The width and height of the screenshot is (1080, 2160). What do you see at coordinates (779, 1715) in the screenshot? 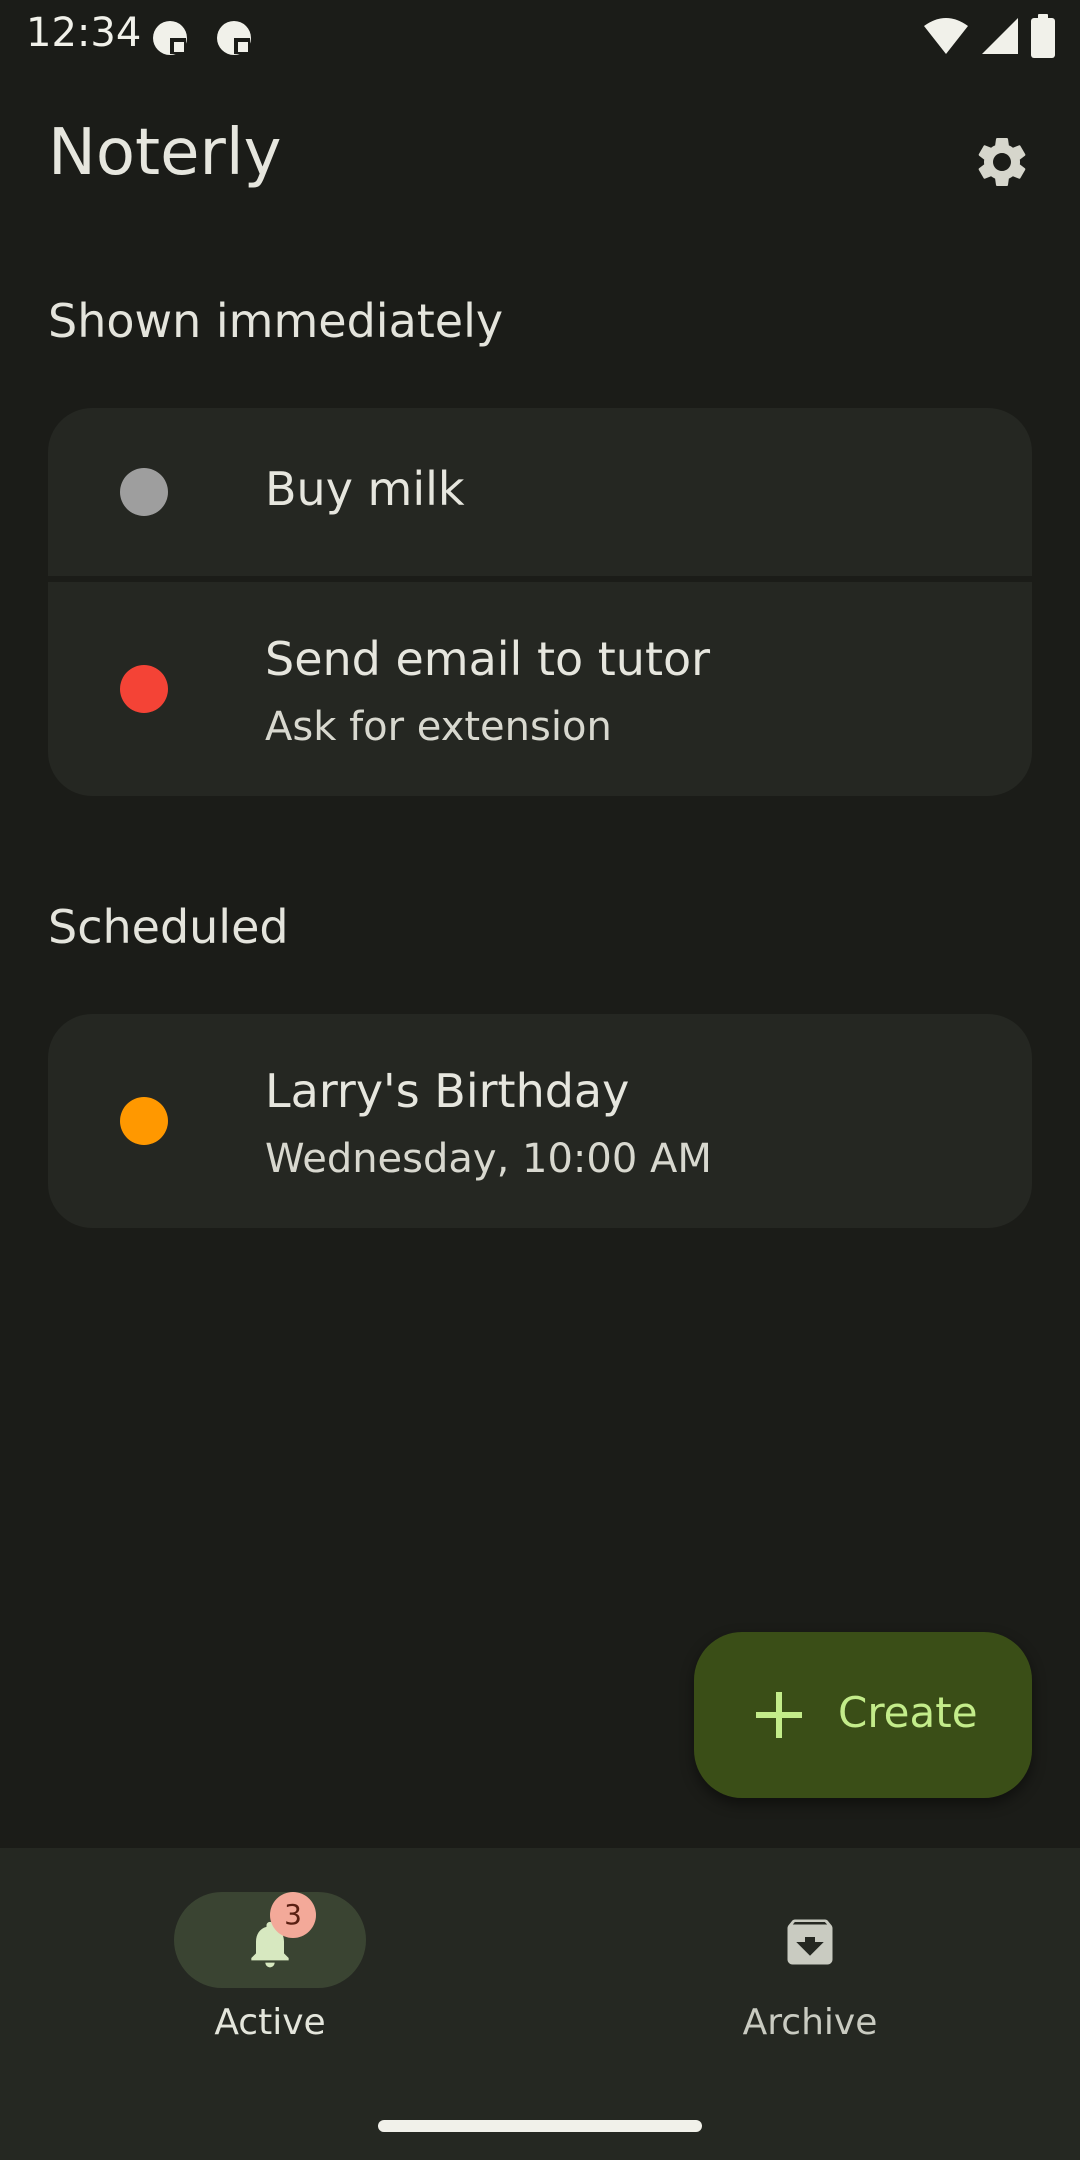
I see `plus-icon` at bounding box center [779, 1715].